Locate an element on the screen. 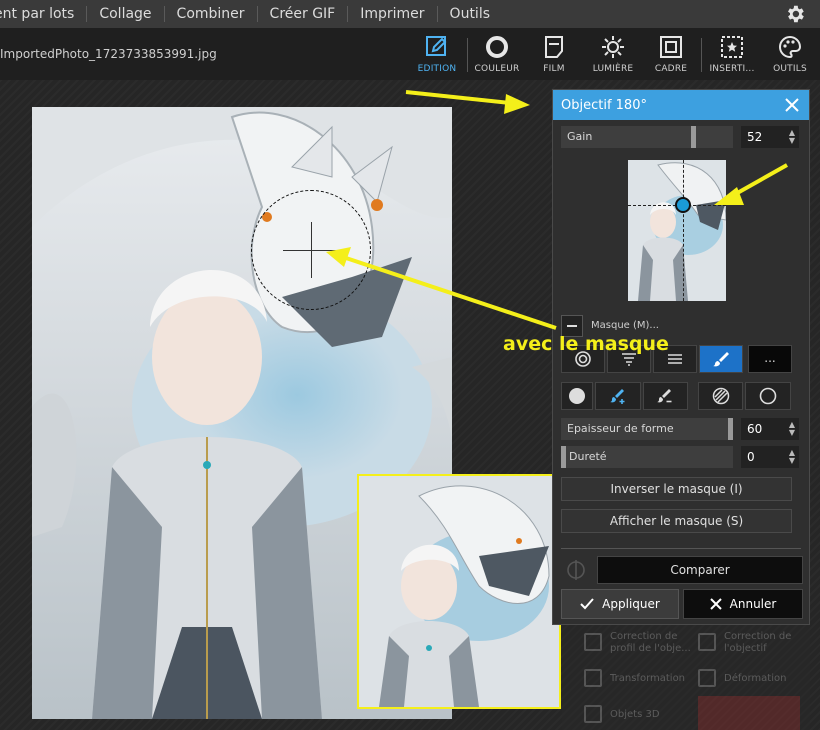 The width and height of the screenshot is (820, 730). checkmark-icon is located at coordinates (587, 604).